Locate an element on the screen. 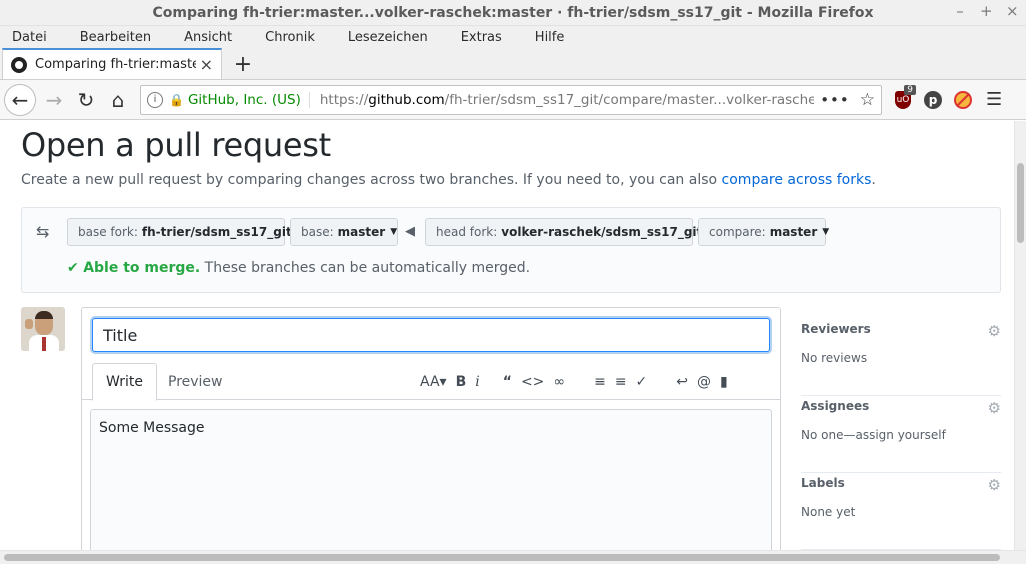  new-tab-button: + is located at coordinates (243, 64).